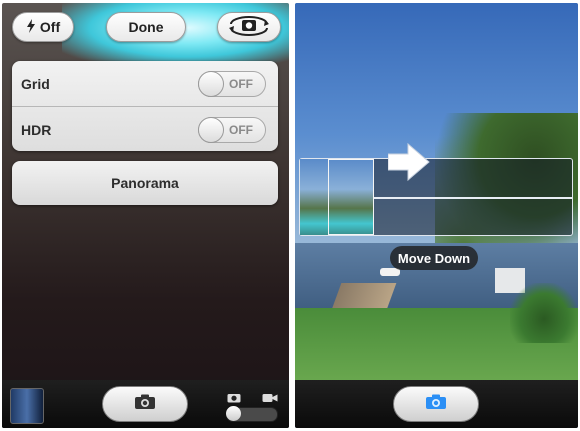 This screenshot has height=431, width=580. I want to click on hdr-label: HDR, so click(36, 129).